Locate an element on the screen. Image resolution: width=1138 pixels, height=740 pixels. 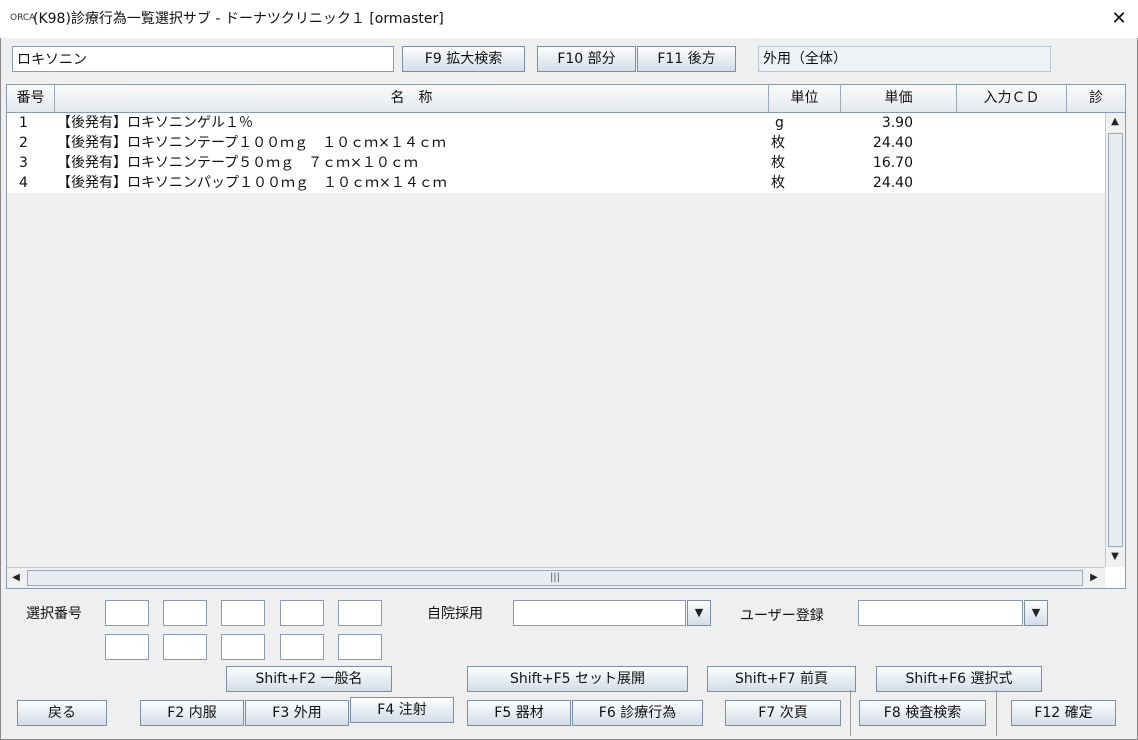
user-registration-select: ▼ is located at coordinates (953, 613).